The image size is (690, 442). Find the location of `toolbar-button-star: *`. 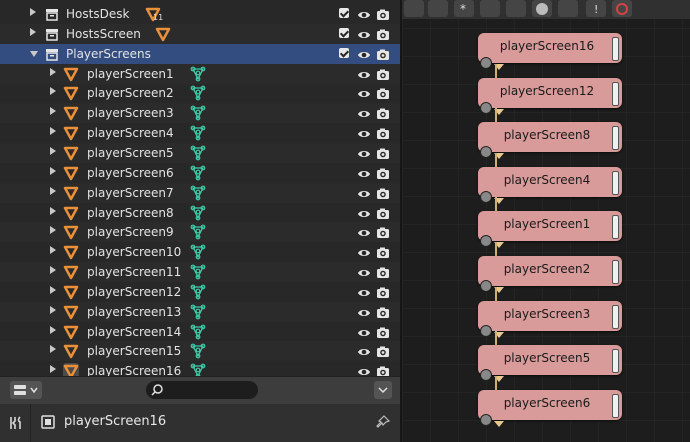

toolbar-button-star: * is located at coordinates (464, 8).